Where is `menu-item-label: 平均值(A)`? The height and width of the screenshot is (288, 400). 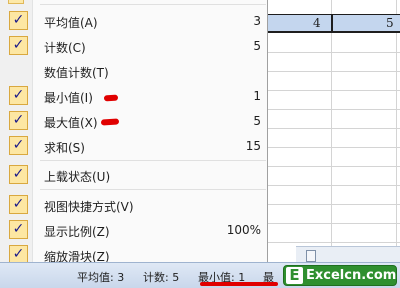 menu-item-label: 平均值(A) is located at coordinates (71, 23).